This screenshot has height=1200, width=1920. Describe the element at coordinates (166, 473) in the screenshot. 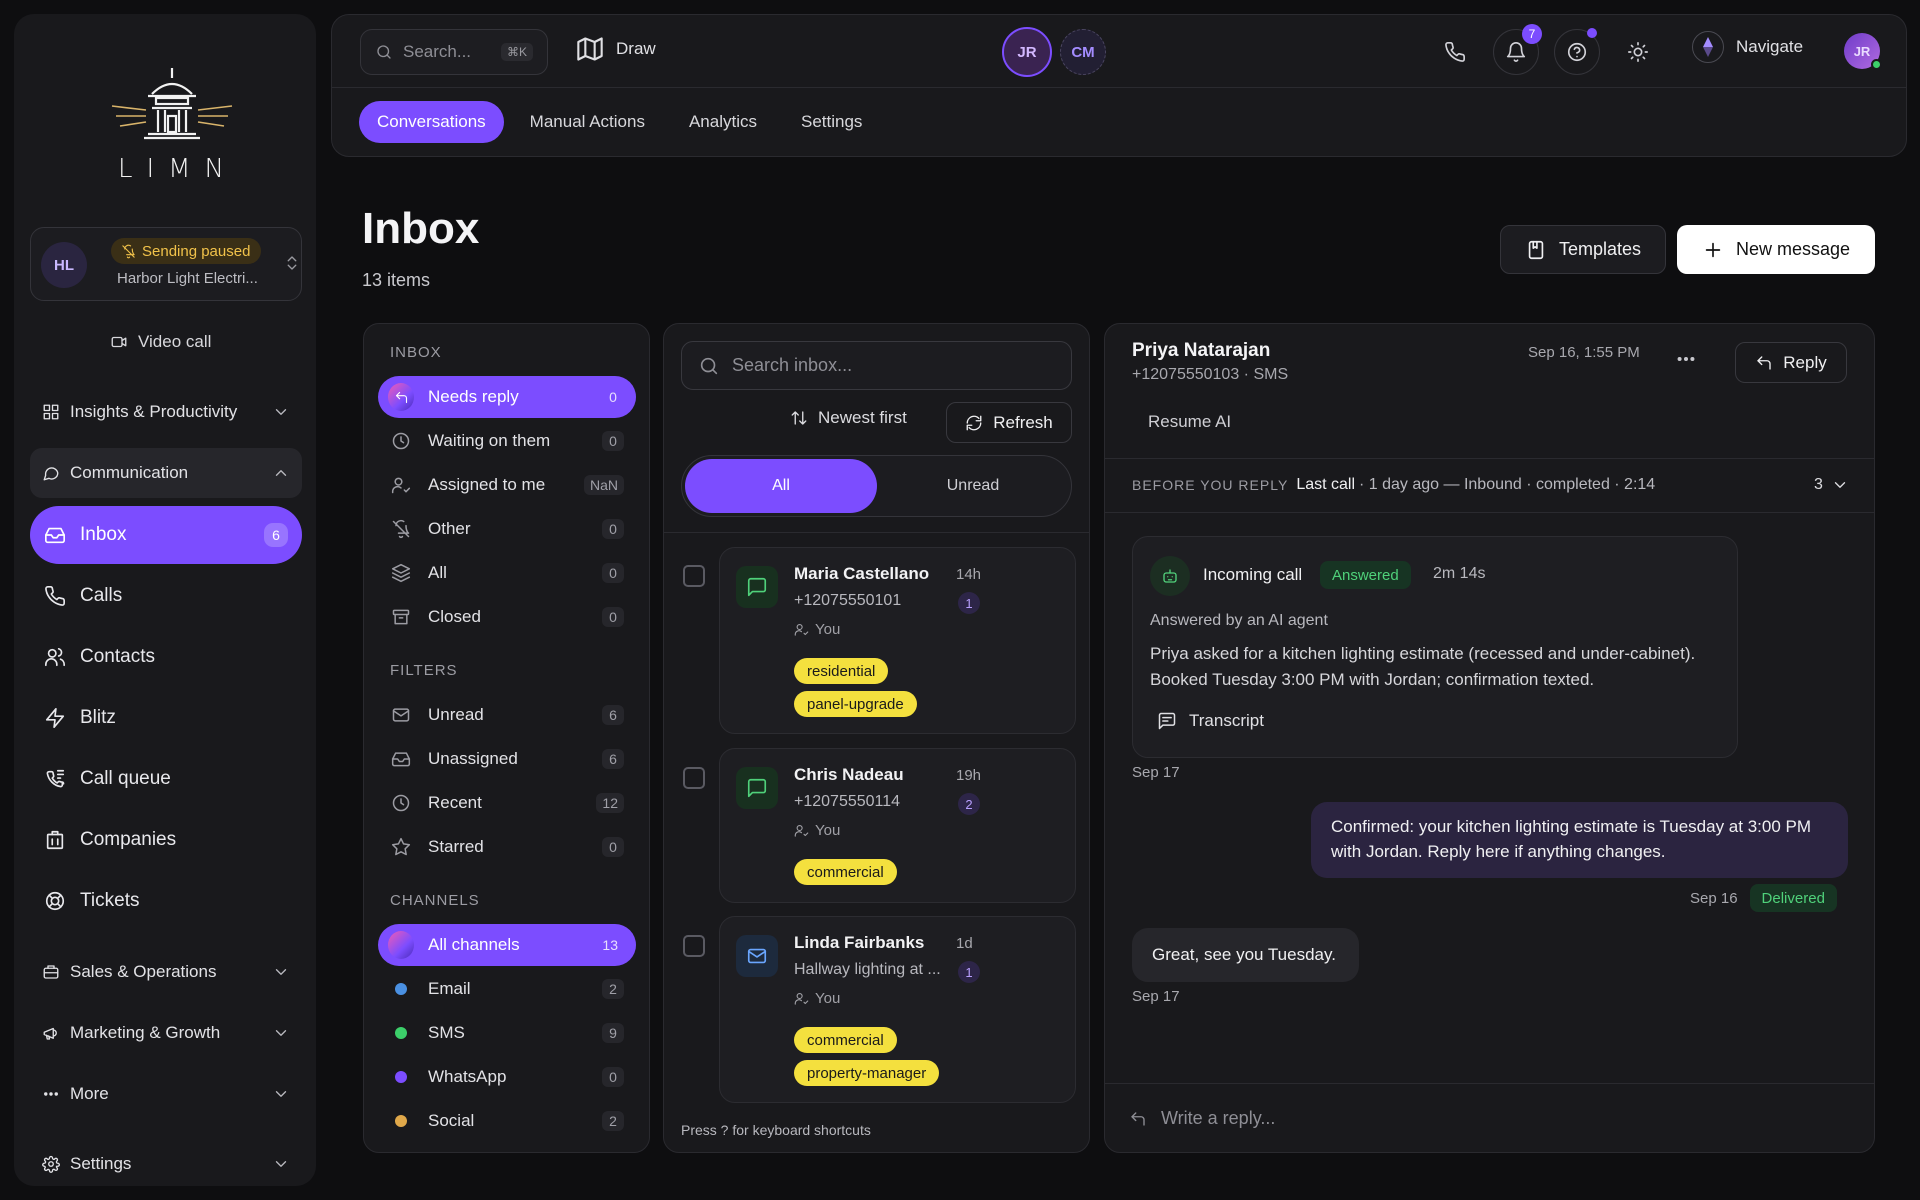

I see `nav-section-communication: Communication` at that location.